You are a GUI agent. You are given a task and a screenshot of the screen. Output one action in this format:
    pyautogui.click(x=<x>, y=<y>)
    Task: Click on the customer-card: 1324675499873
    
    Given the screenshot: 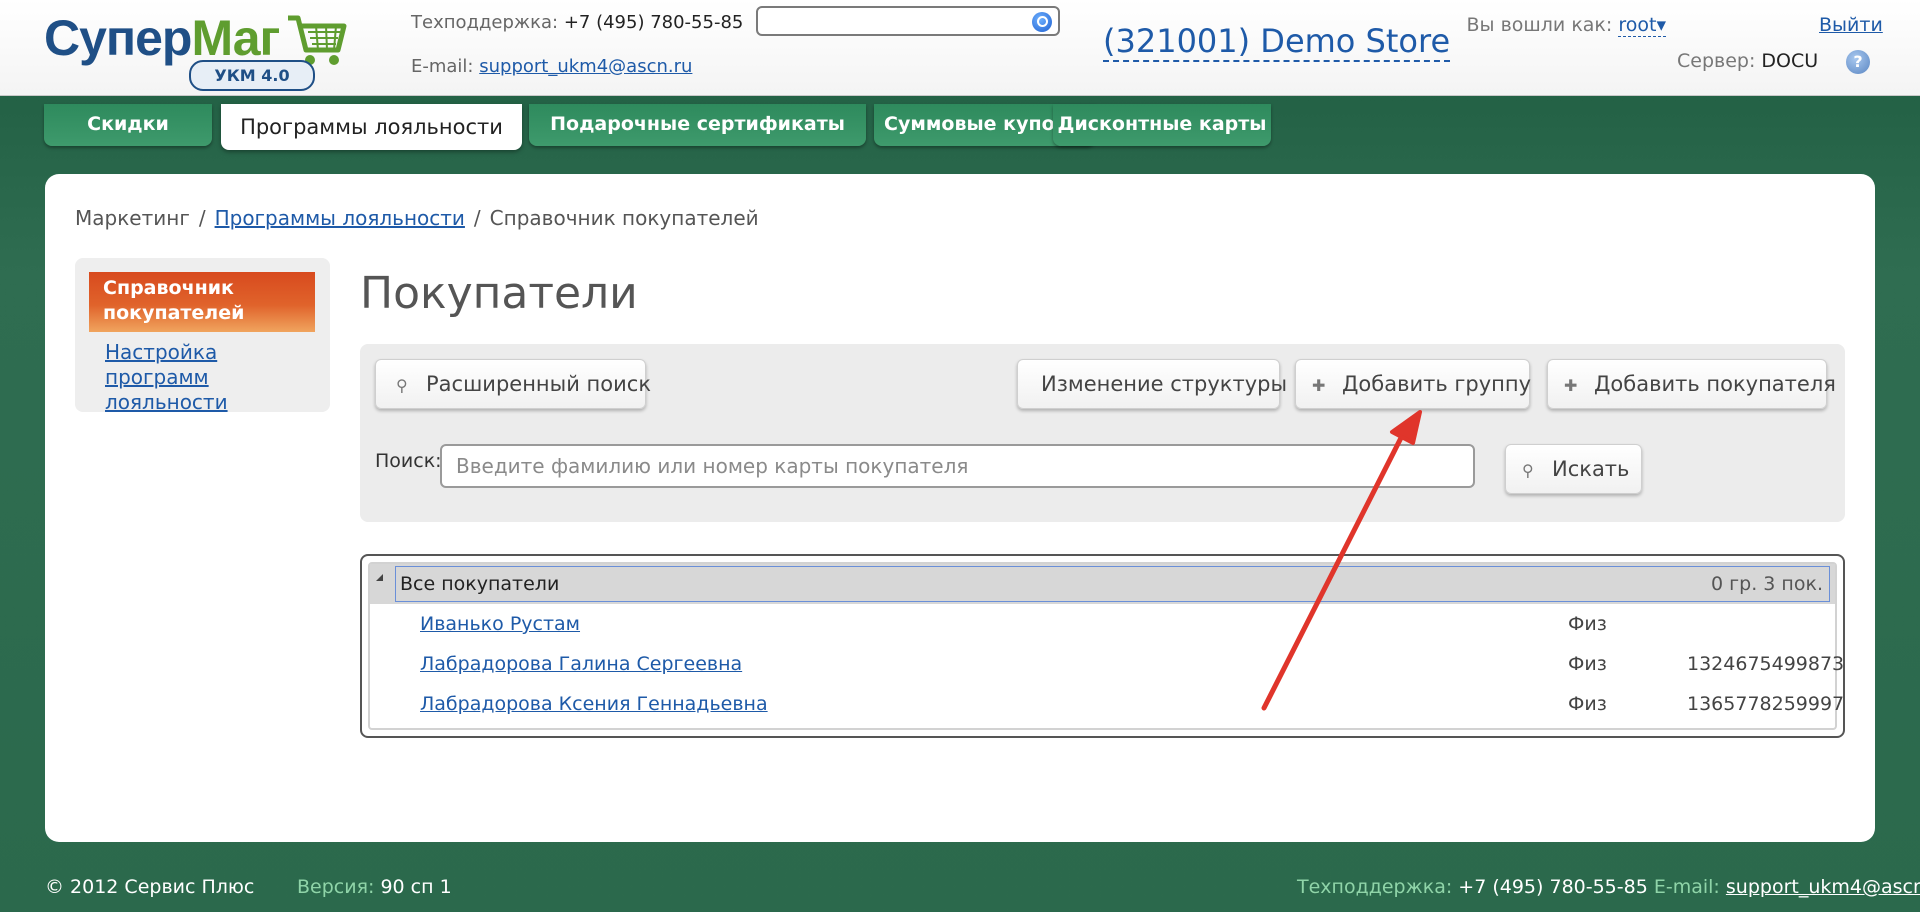 What is the action you would take?
    pyautogui.click(x=1766, y=664)
    